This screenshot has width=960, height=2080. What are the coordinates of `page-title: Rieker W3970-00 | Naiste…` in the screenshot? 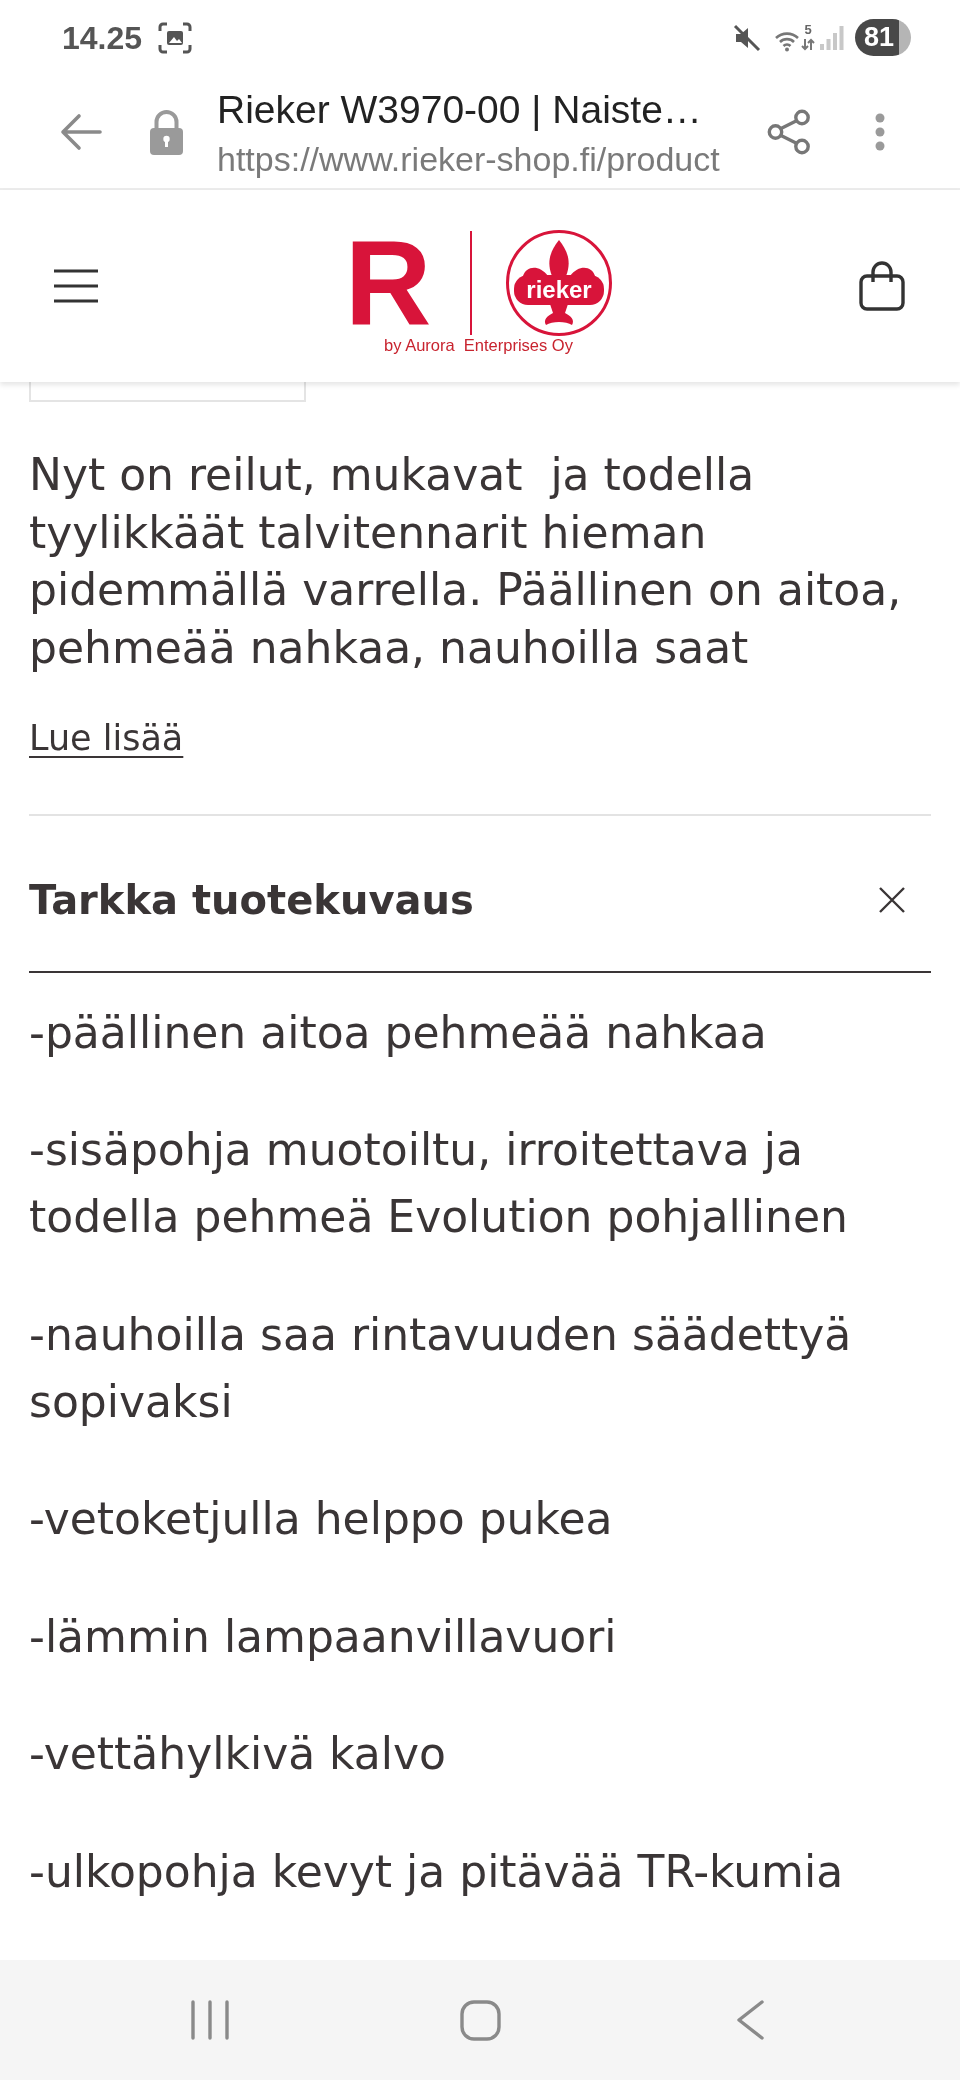 It's located at (460, 110).